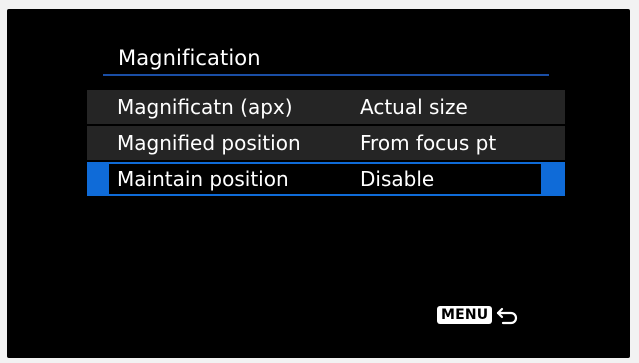  I want to click on menu-item-value: From focus pt, so click(428, 143).